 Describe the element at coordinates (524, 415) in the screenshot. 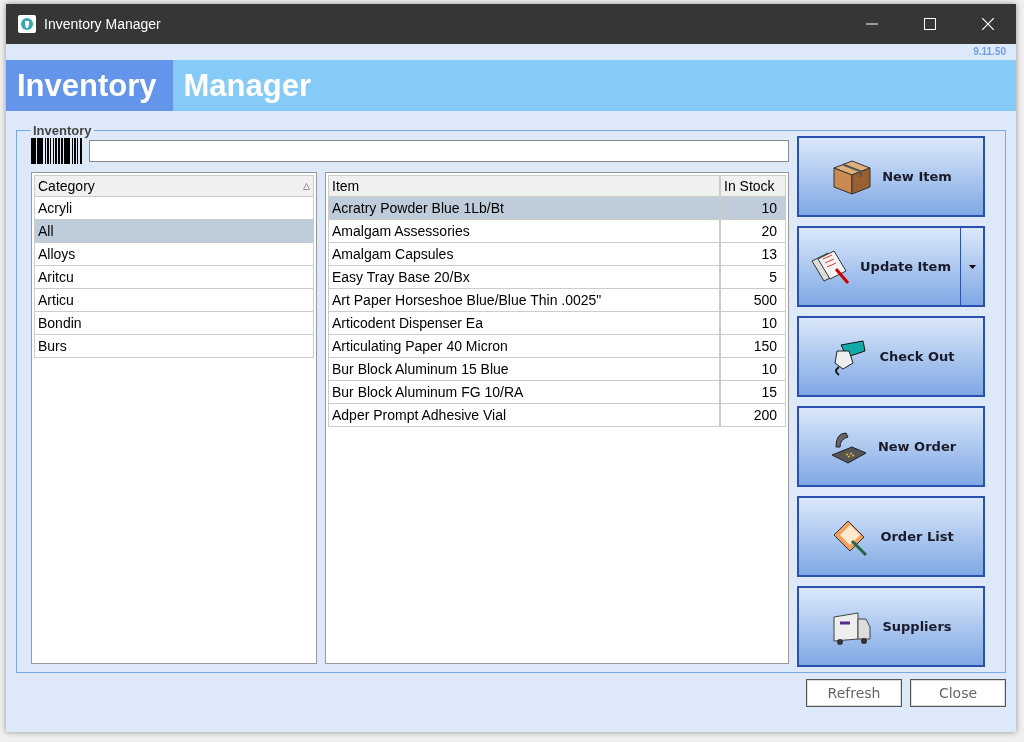

I see `table-cell: Adper Prompt Adhesive Vial` at that location.